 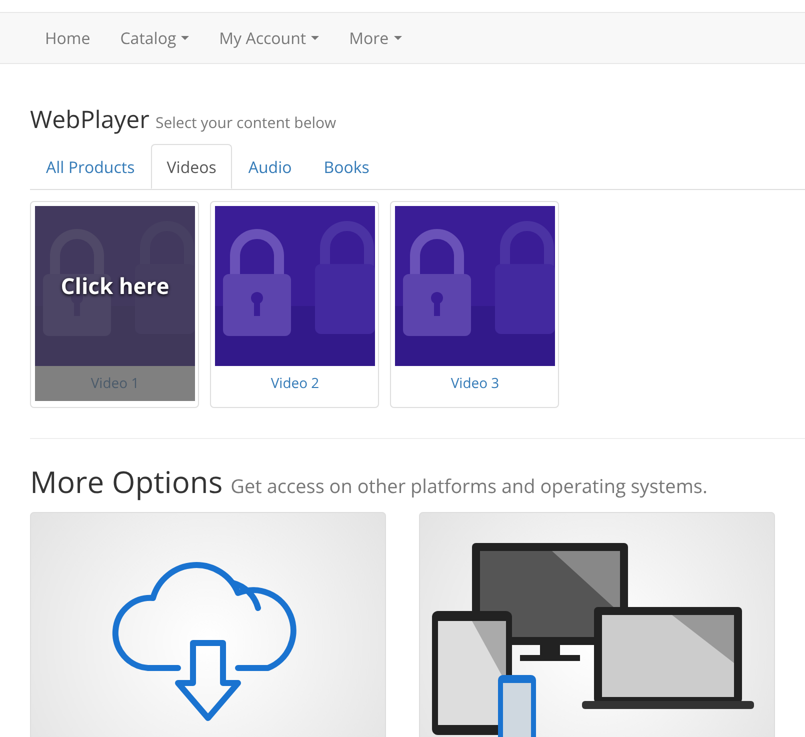 I want to click on nav-link: More, so click(x=375, y=38).